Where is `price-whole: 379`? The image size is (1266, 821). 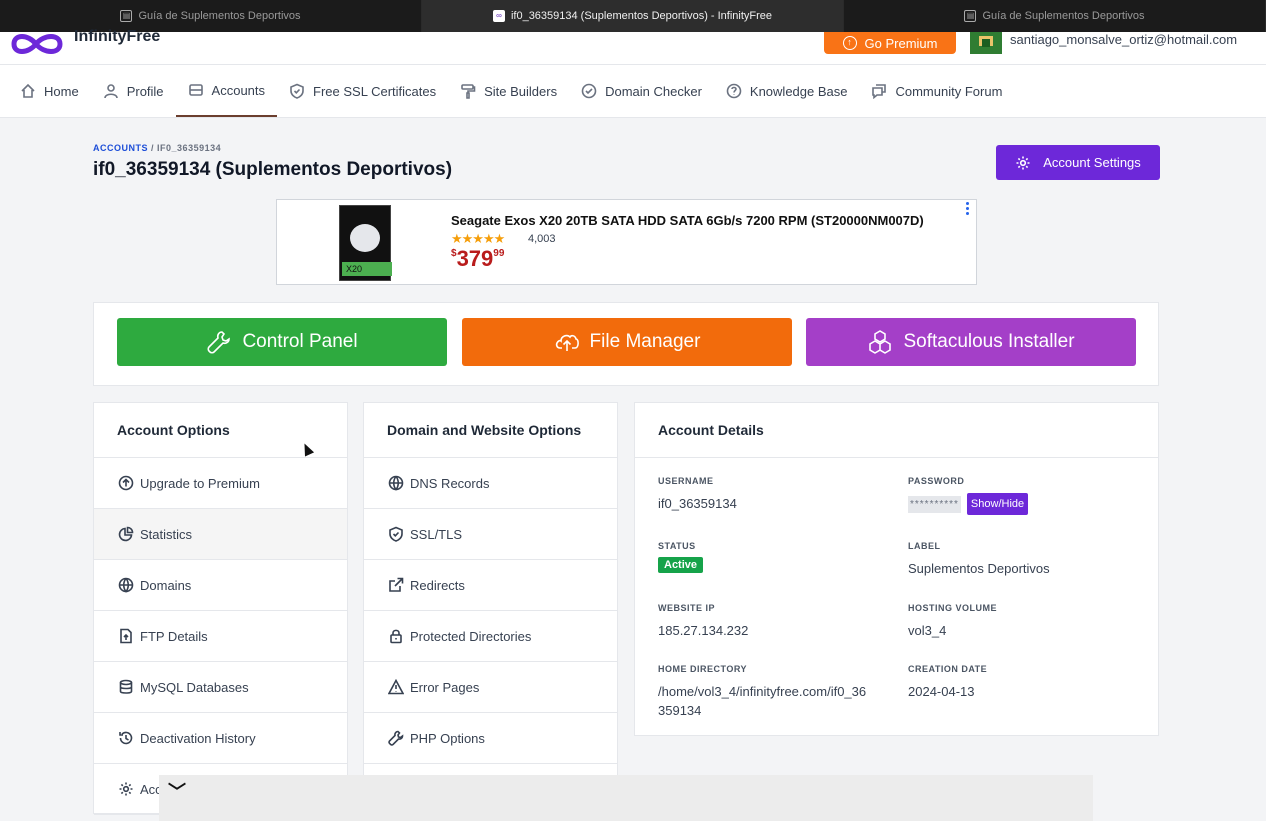 price-whole: 379 is located at coordinates (475, 258).